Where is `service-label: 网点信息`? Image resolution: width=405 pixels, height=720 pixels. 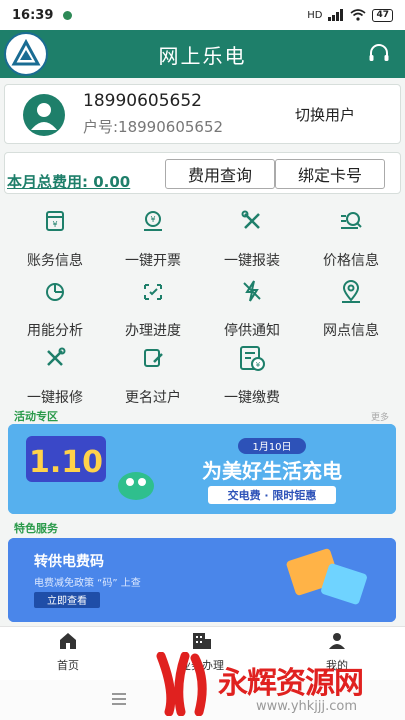
service-label: 网点信息 is located at coordinates (351, 331).